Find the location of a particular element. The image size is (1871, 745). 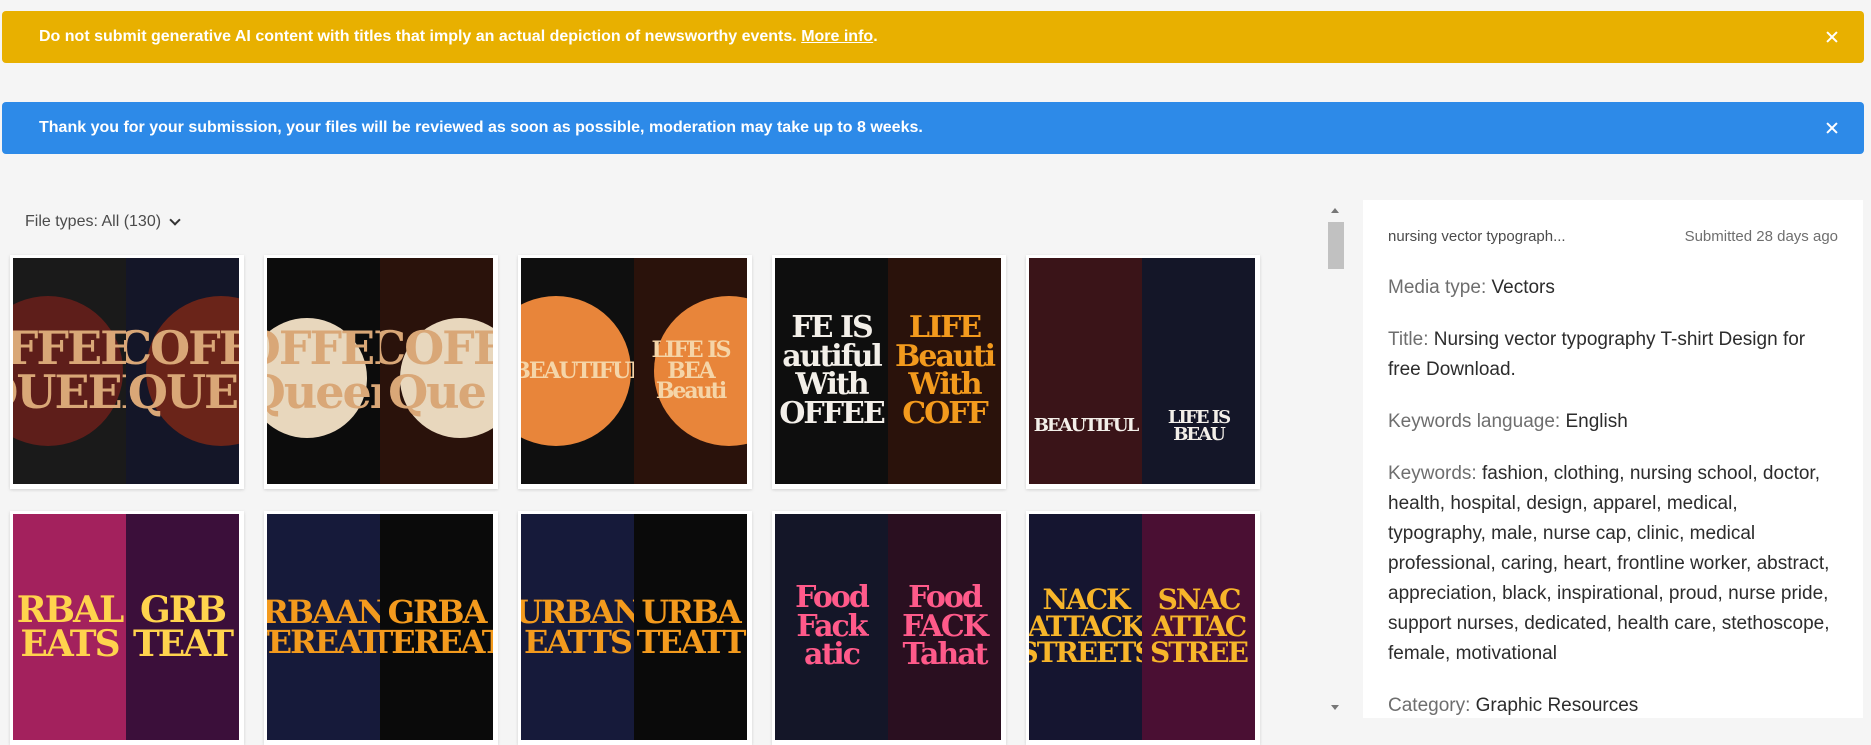

scroll-up-arrow-icon is located at coordinates (1335, 210).